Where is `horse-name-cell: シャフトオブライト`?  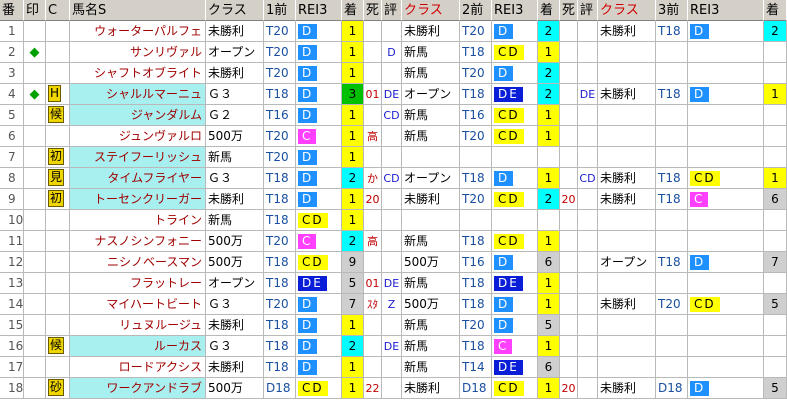 horse-name-cell: シャフトオブライト is located at coordinates (138, 73).